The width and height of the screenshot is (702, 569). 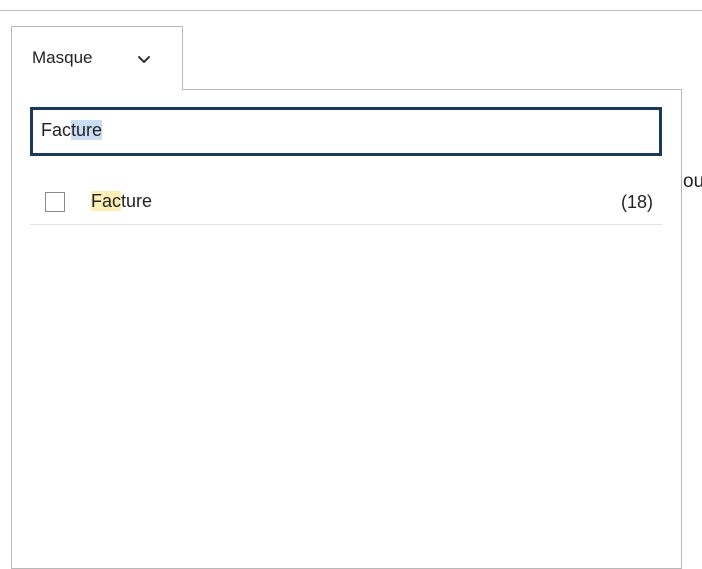 I want to click on masque-filter-tab: Masque, so click(x=97, y=58).